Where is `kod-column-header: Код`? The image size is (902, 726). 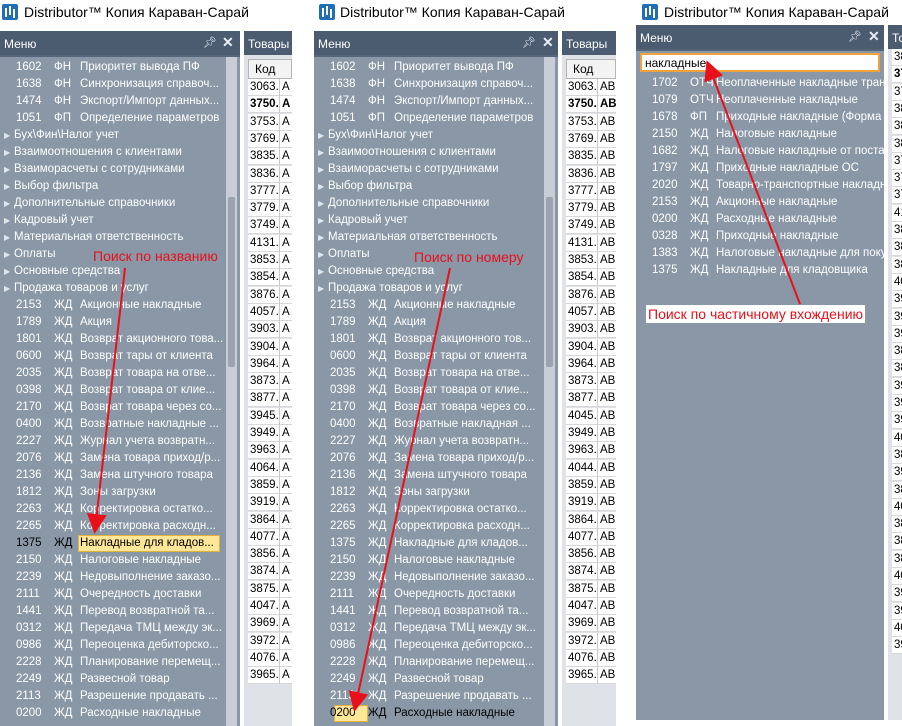
kod-column-header: Код is located at coordinates (591, 69).